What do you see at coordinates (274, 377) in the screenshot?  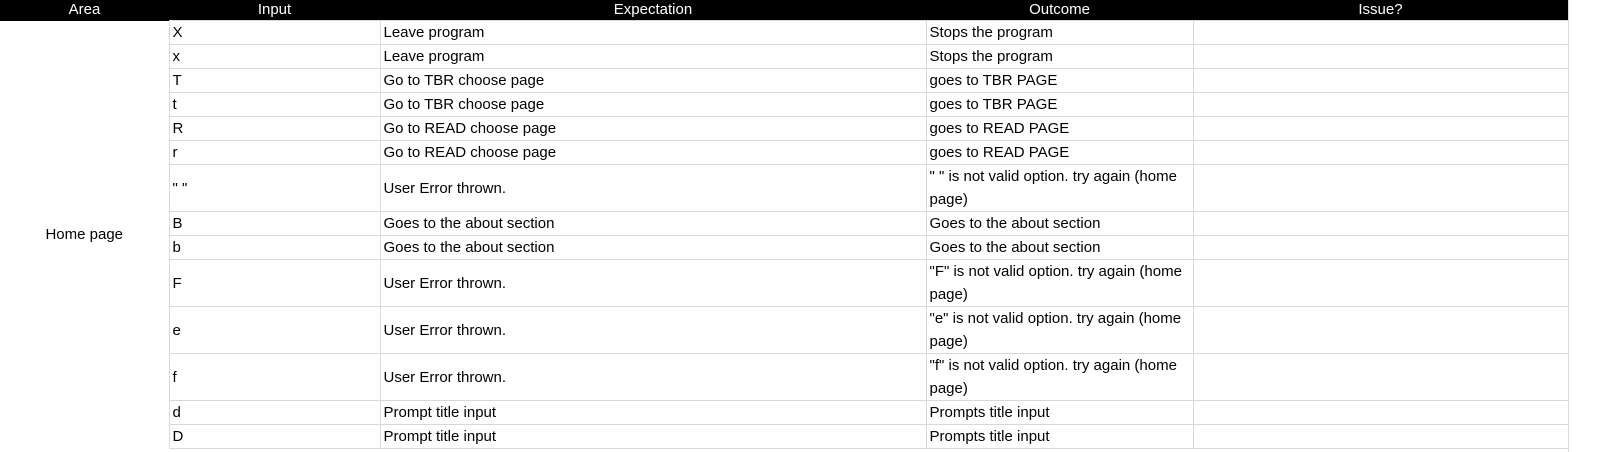 I see `input-cell: f` at bounding box center [274, 377].